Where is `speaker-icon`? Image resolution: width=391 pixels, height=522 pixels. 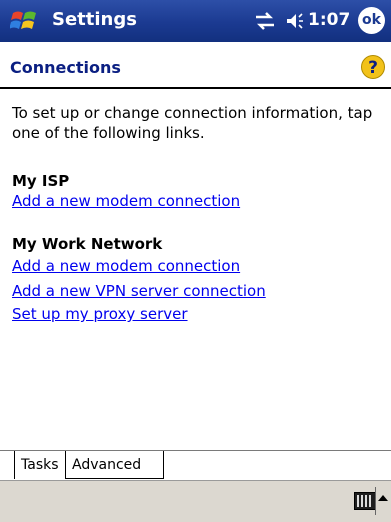
speaker-icon is located at coordinates (295, 21).